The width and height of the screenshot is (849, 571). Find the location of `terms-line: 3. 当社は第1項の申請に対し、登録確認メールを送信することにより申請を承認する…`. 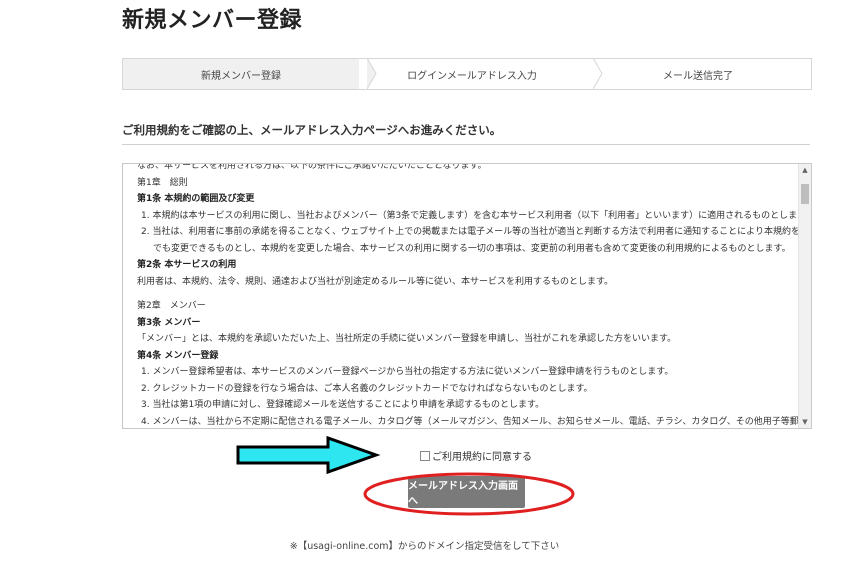

terms-line: 3. 当社は第1項の申請に対し、登録確認メールを送信することにより申請を承認する… is located at coordinates (343, 405).